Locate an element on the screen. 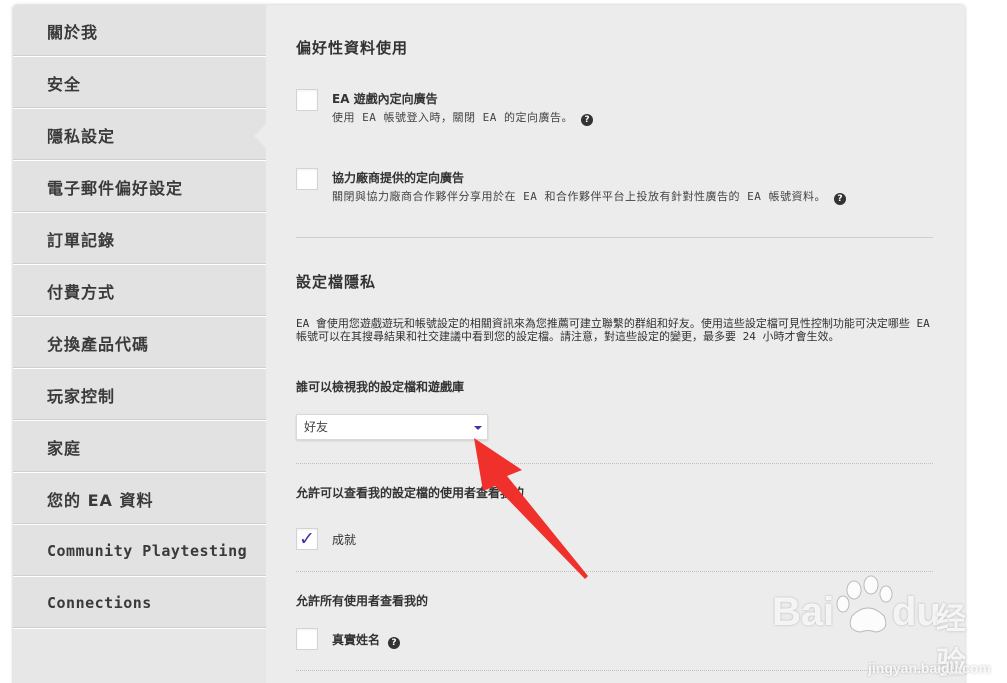 The width and height of the screenshot is (1007, 683). sidebar-item-about-me: 關於我 is located at coordinates (139, 31).